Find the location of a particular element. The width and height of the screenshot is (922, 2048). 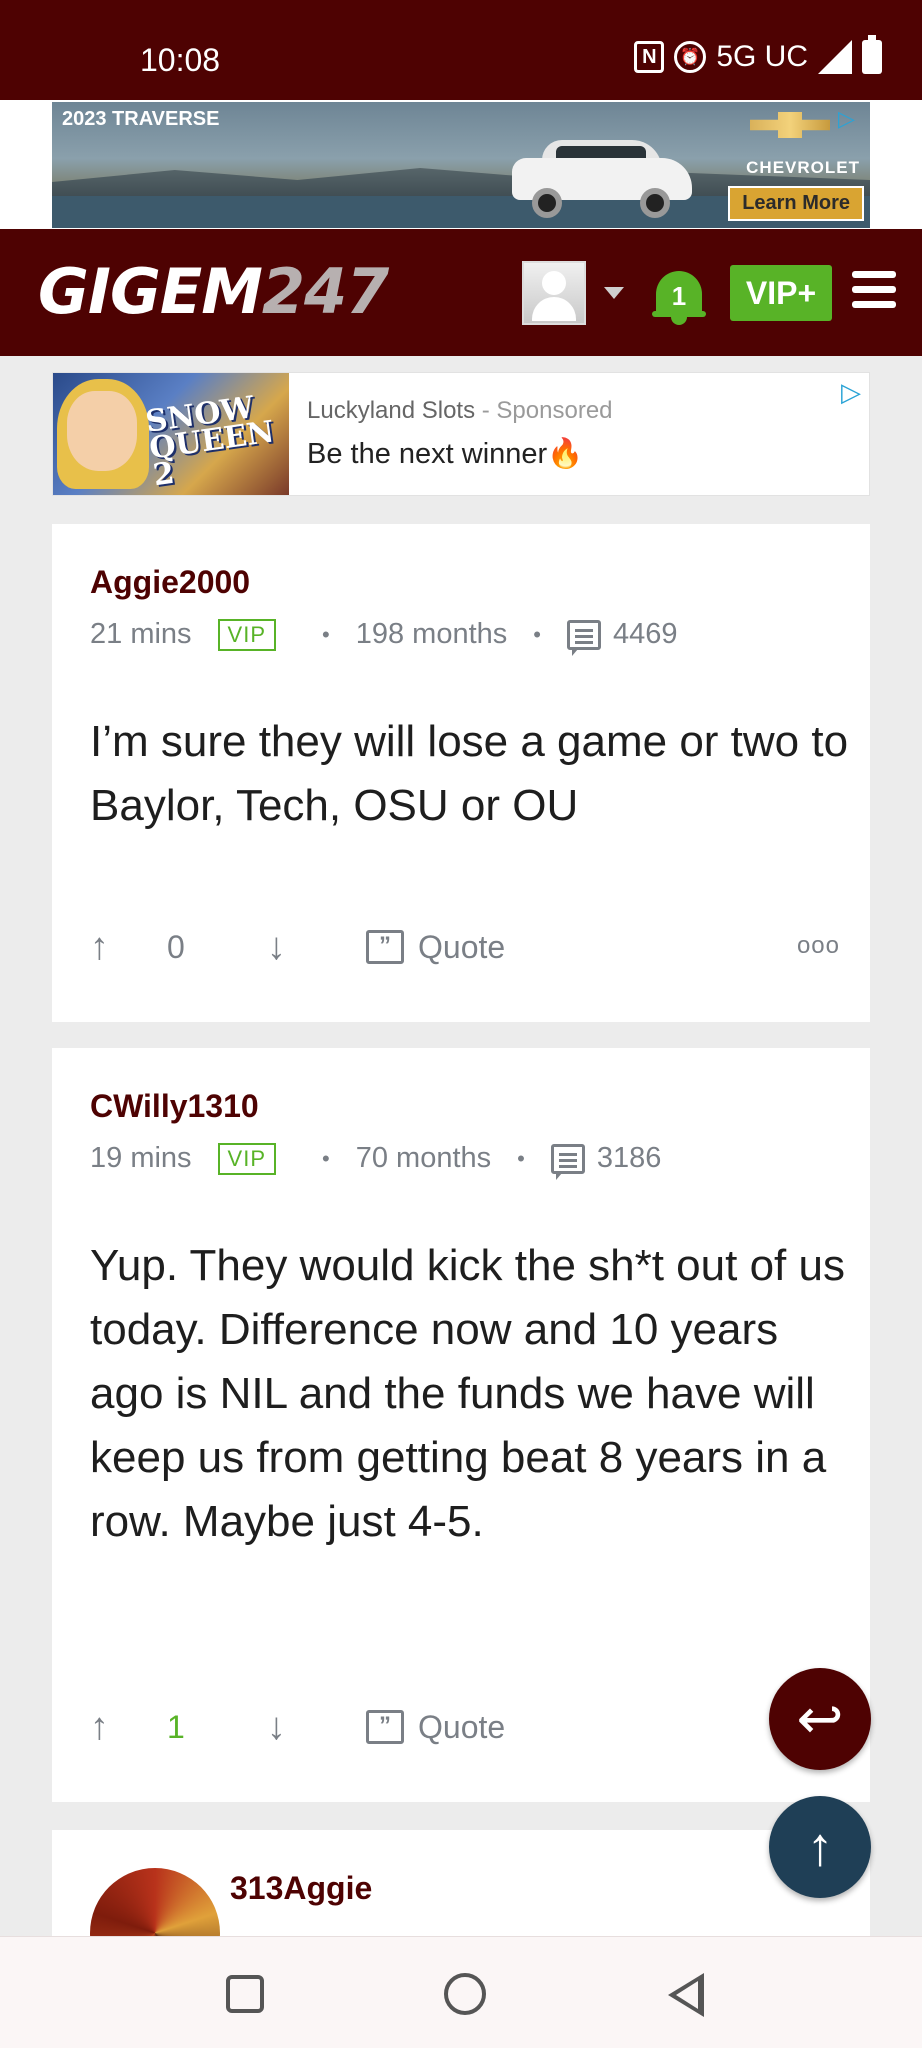

notification-bell-icon: 1 is located at coordinates (679, 294).